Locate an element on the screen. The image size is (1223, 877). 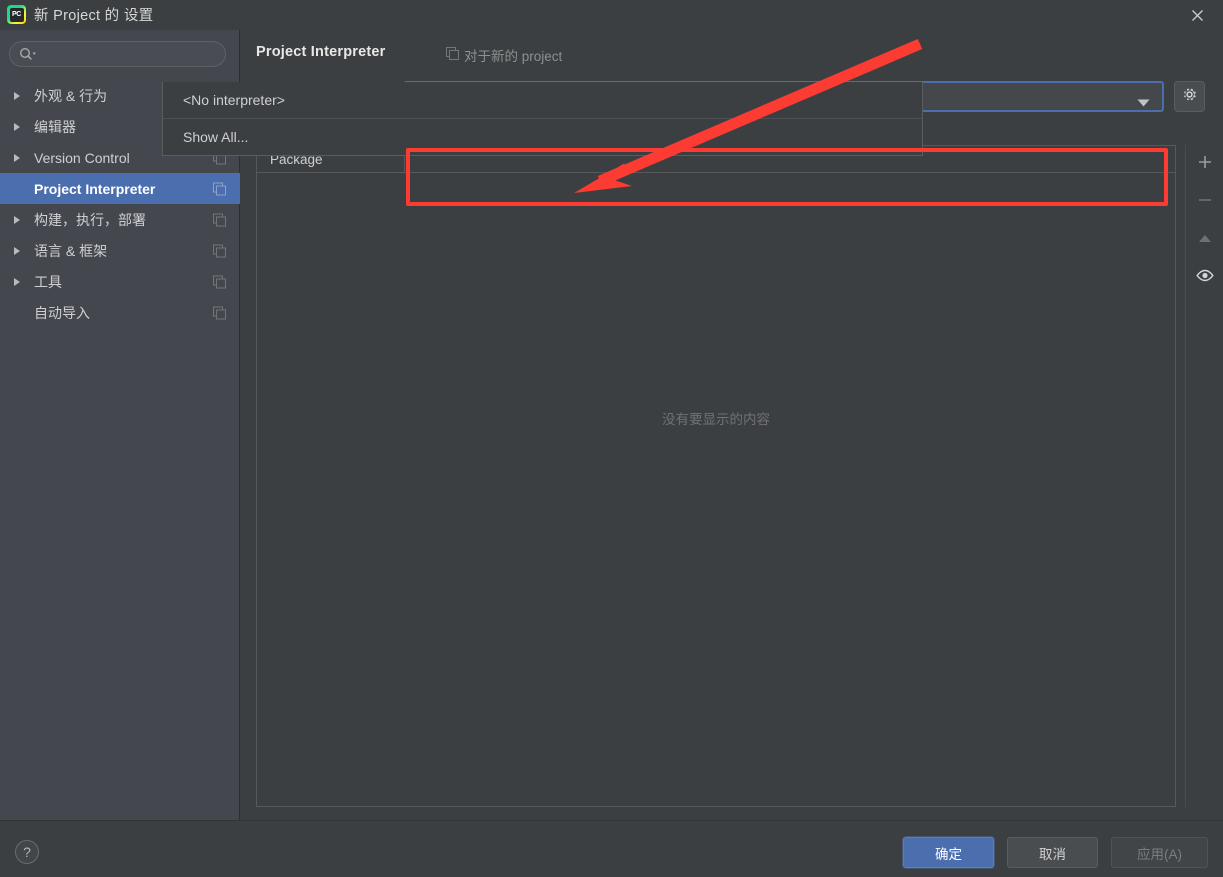
ok-button: 确定 is located at coordinates (948, 852).